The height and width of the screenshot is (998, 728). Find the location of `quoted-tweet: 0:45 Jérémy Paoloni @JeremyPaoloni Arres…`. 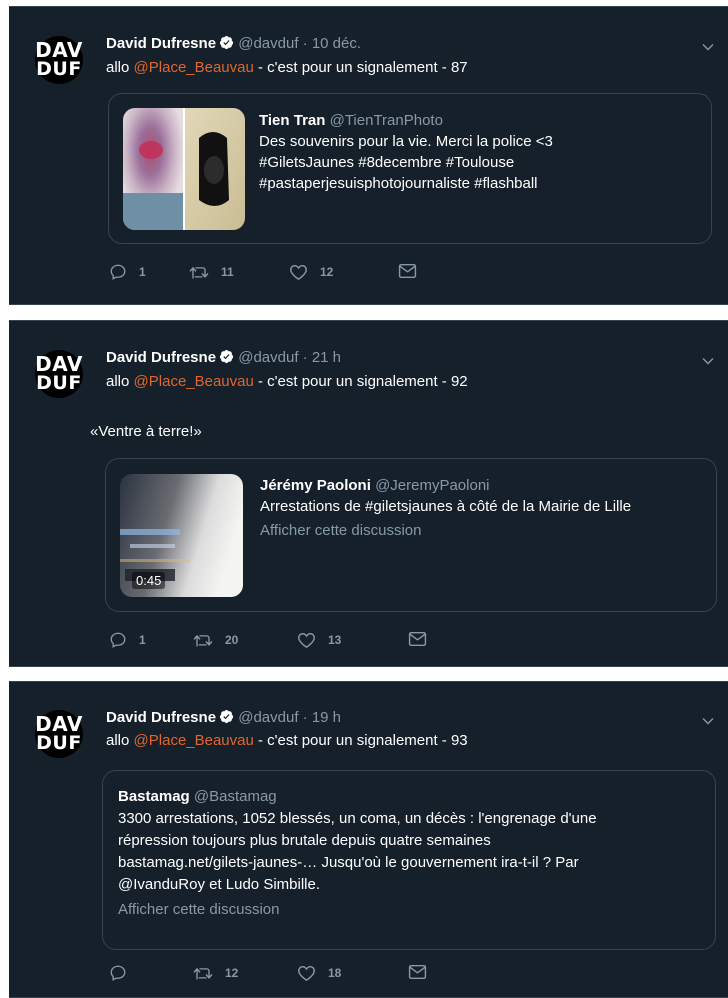

quoted-tweet: 0:45 Jérémy Paoloni @JeremyPaoloni Arres… is located at coordinates (411, 535).